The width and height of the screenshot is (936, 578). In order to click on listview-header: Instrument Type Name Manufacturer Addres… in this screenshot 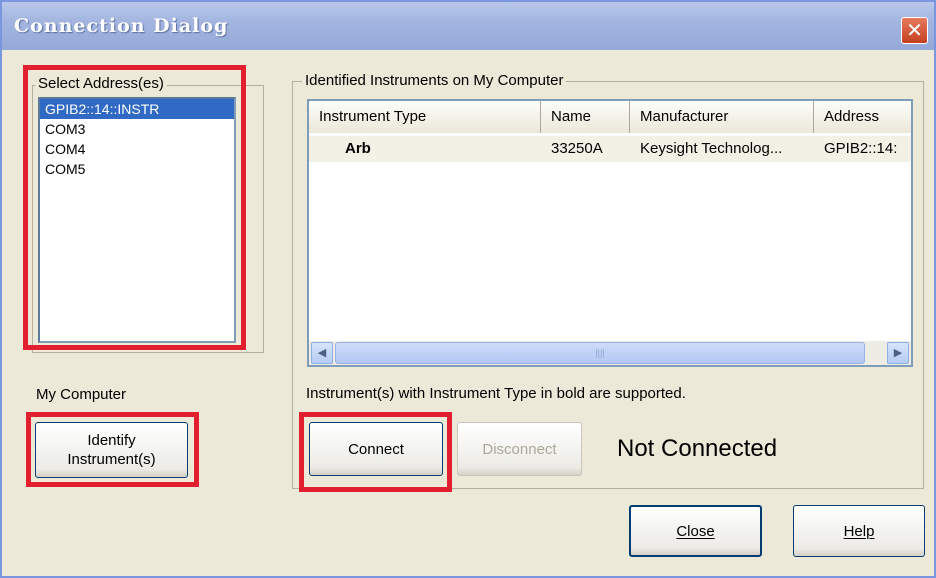, I will do `click(610, 117)`.